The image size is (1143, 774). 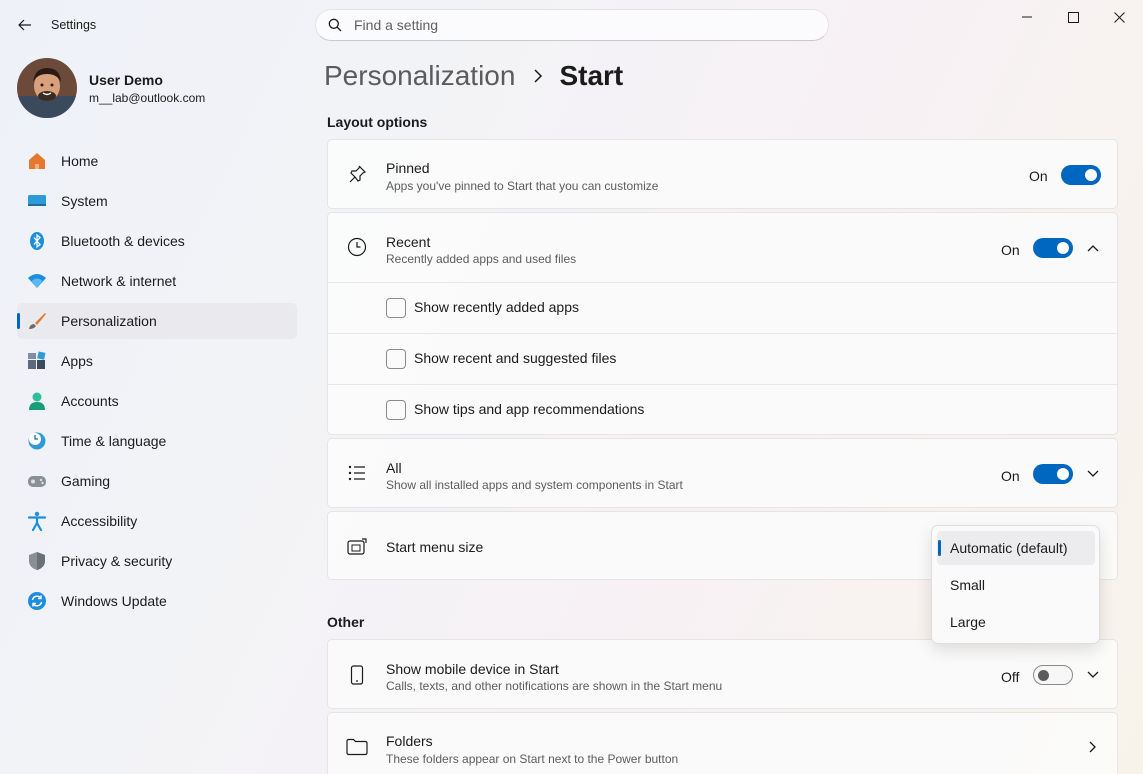 What do you see at coordinates (1016, 548) in the screenshot?
I see `dropdown-option-automatic: Automatic (default)` at bounding box center [1016, 548].